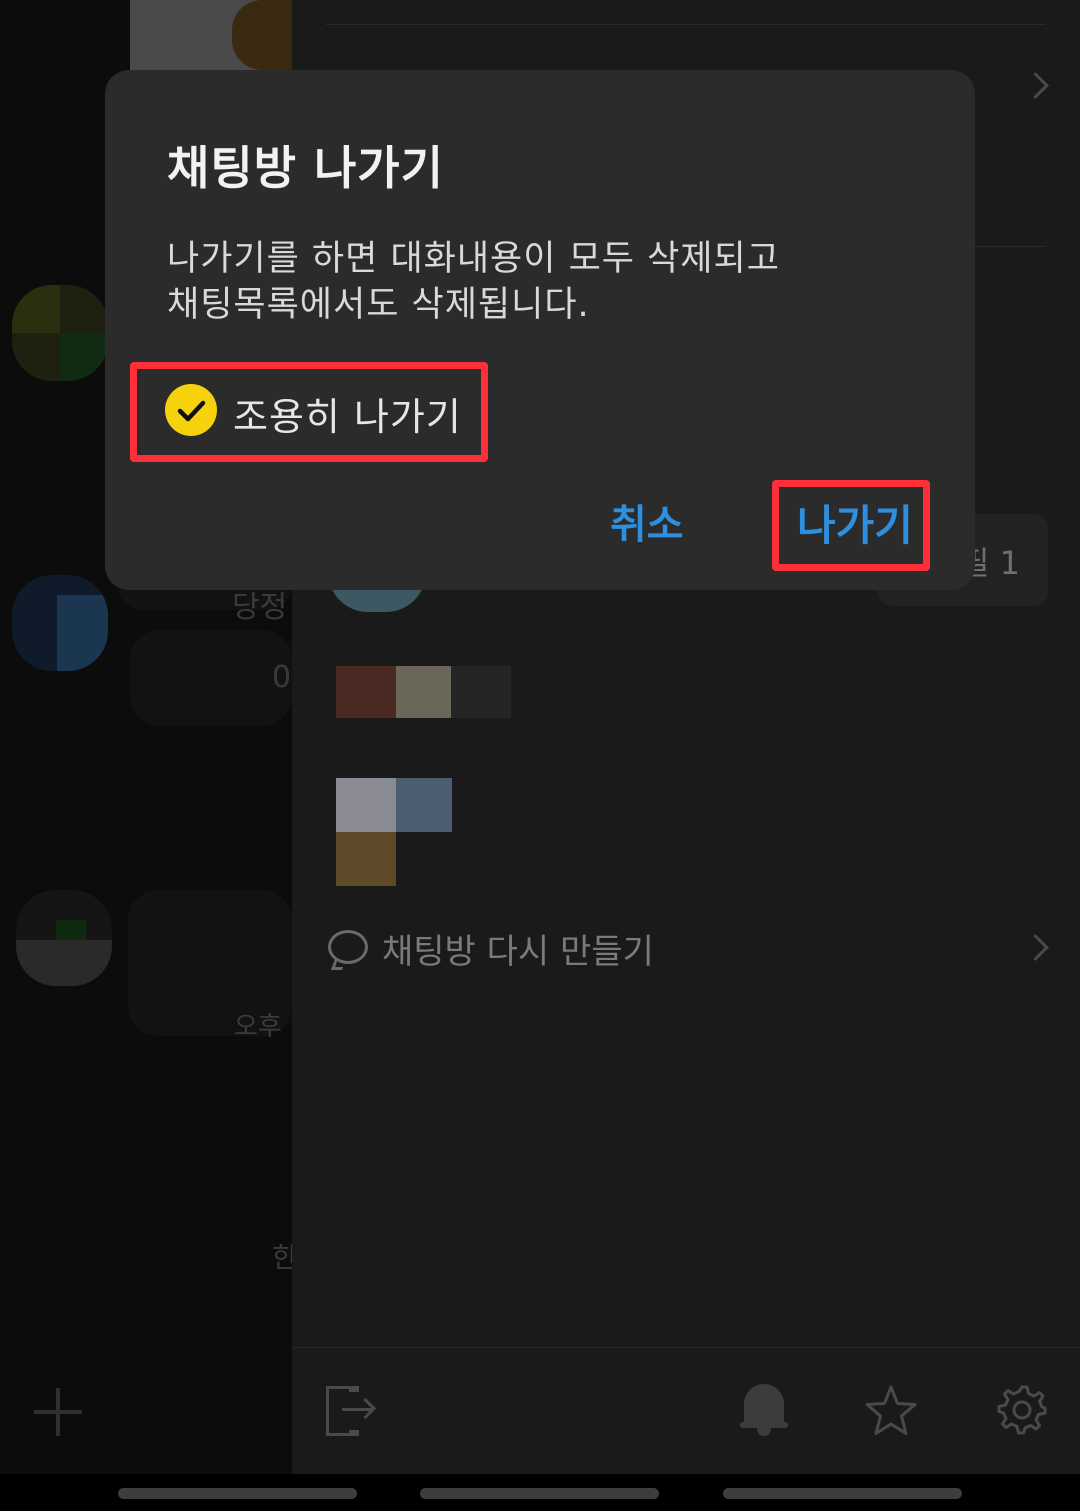 This screenshot has height=1511, width=1080. Describe the element at coordinates (305, 168) in the screenshot. I see `dialog-title: 채팅방 나가기` at that location.